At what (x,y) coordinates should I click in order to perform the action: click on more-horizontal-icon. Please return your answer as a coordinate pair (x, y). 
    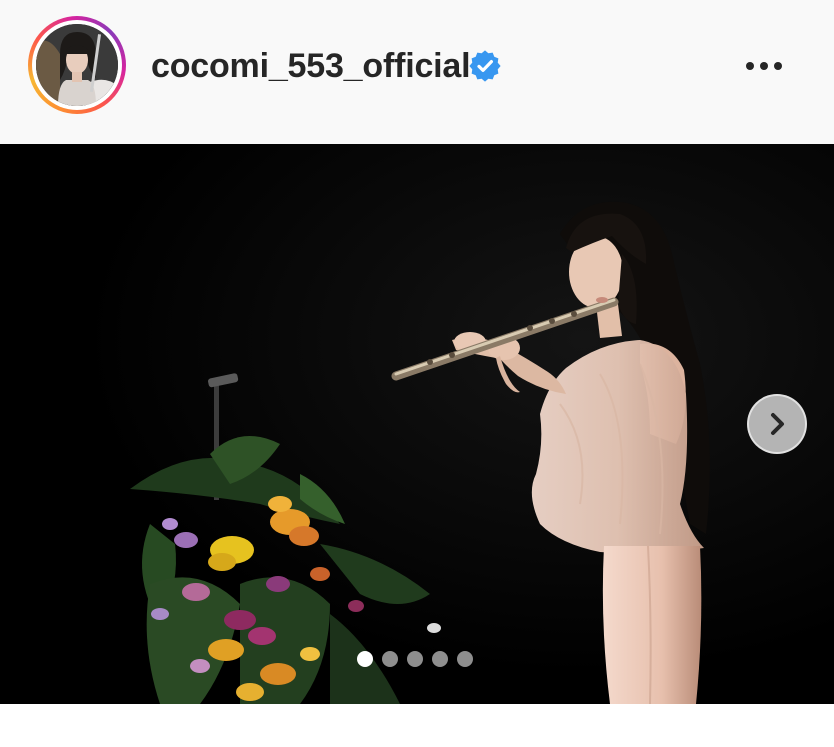
    Looking at the image, I should click on (764, 66).